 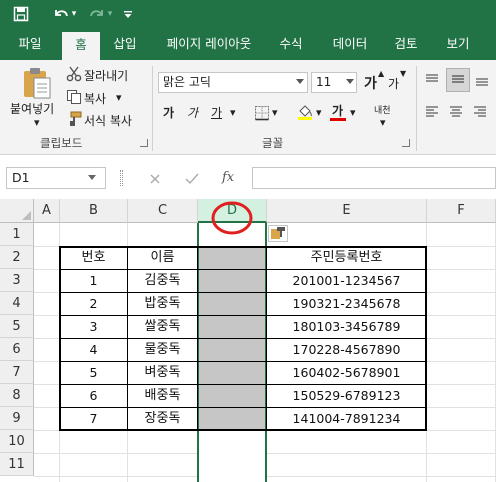 What do you see at coordinates (233, 82) in the screenshot?
I see `font-name-select: 맑은 고딕` at bounding box center [233, 82].